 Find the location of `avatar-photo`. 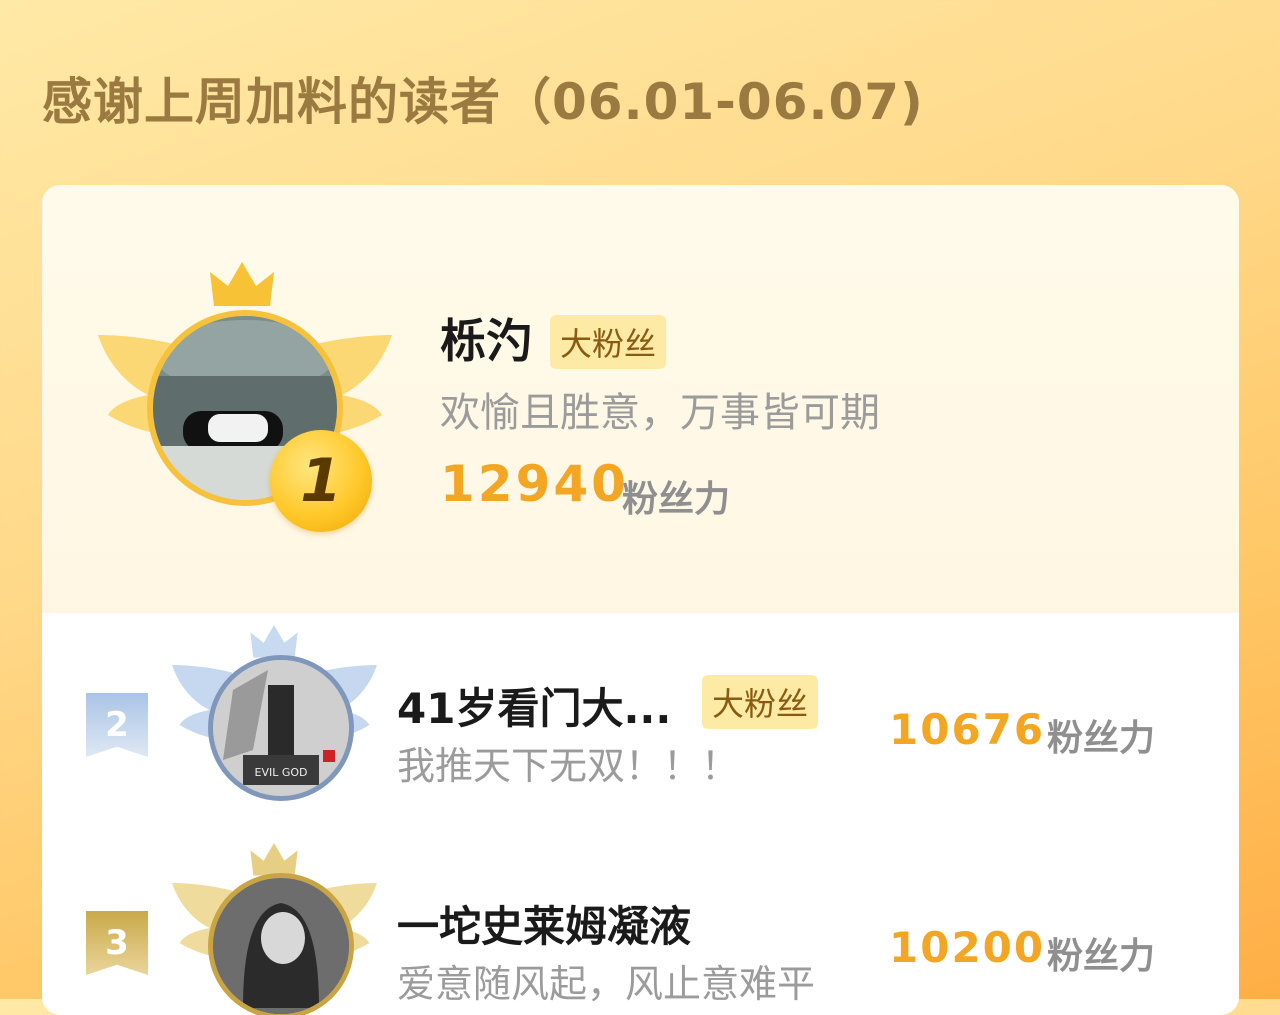

avatar-photo is located at coordinates (281, 946).